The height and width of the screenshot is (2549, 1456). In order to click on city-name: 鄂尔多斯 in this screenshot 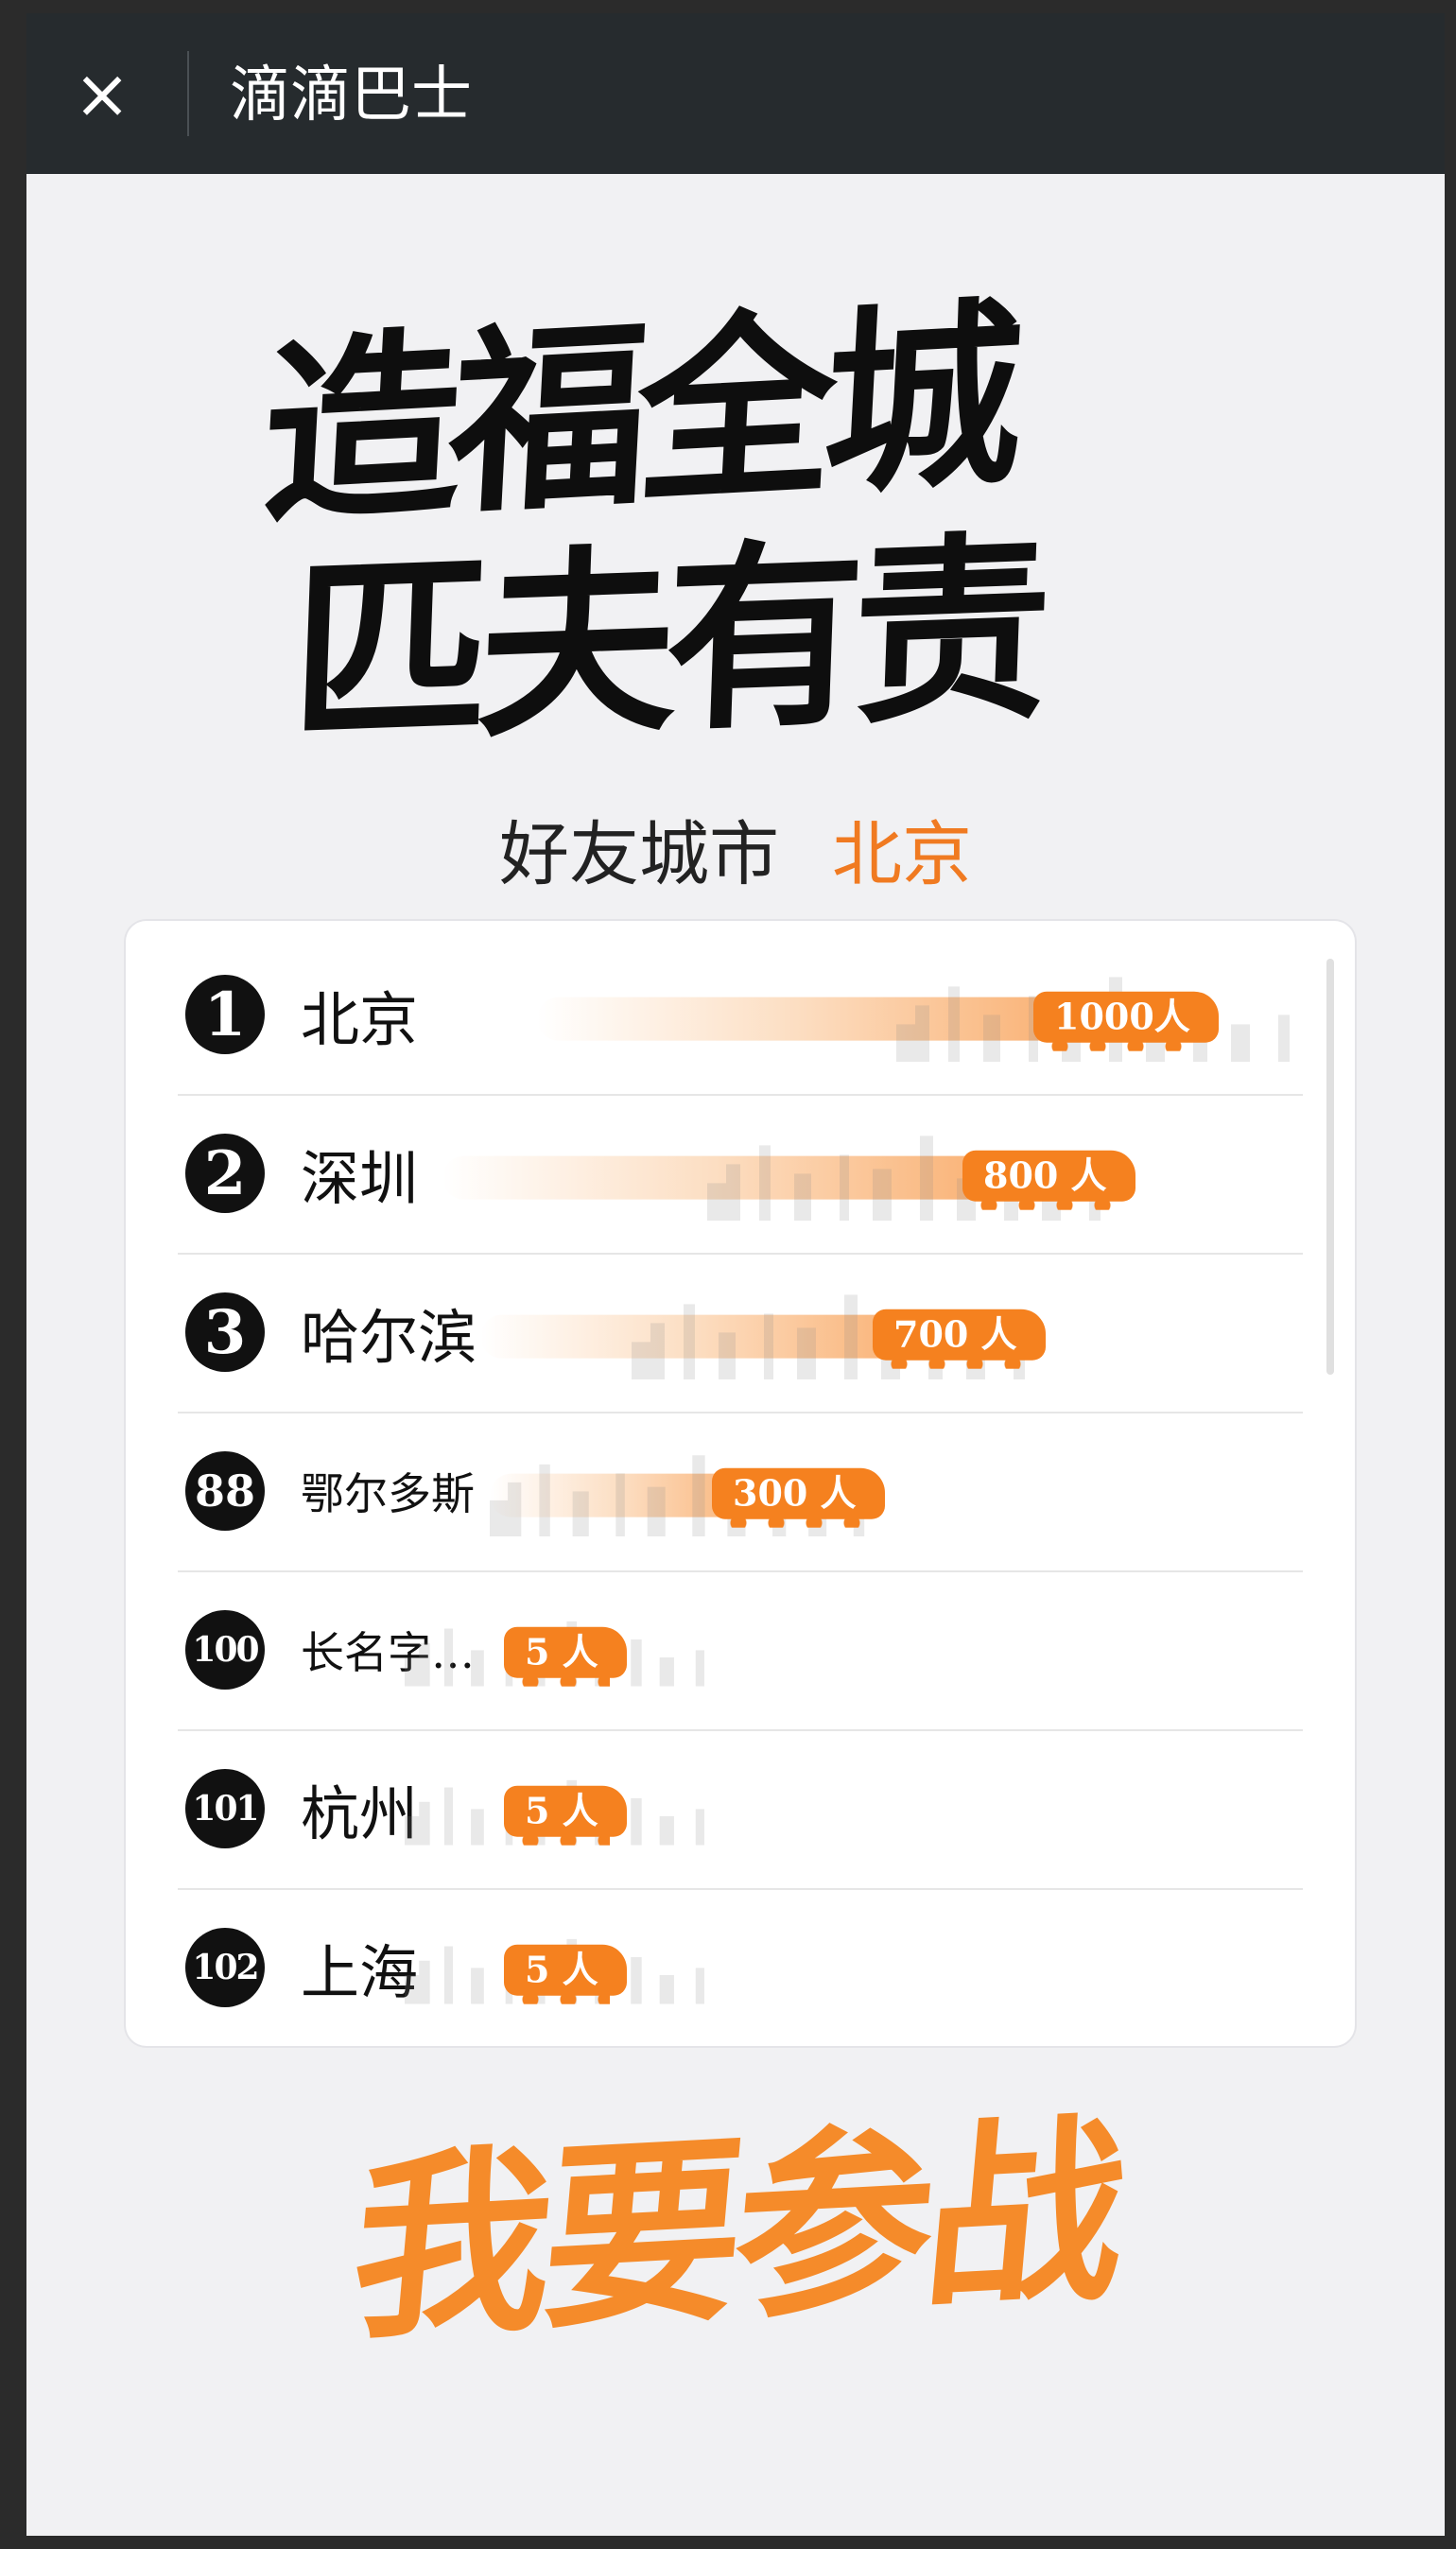, I will do `click(388, 1493)`.